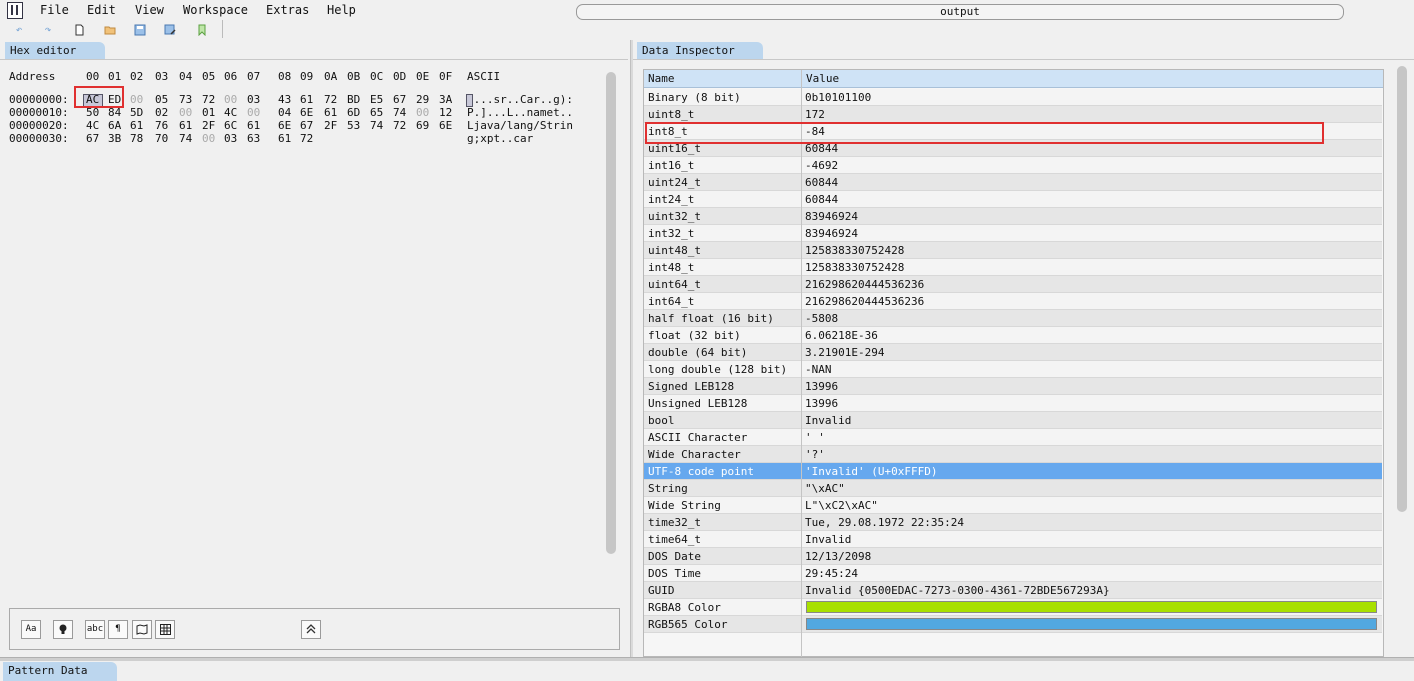 The image size is (1414, 681). I want to click on hex-byte: 69, so click(422, 126).